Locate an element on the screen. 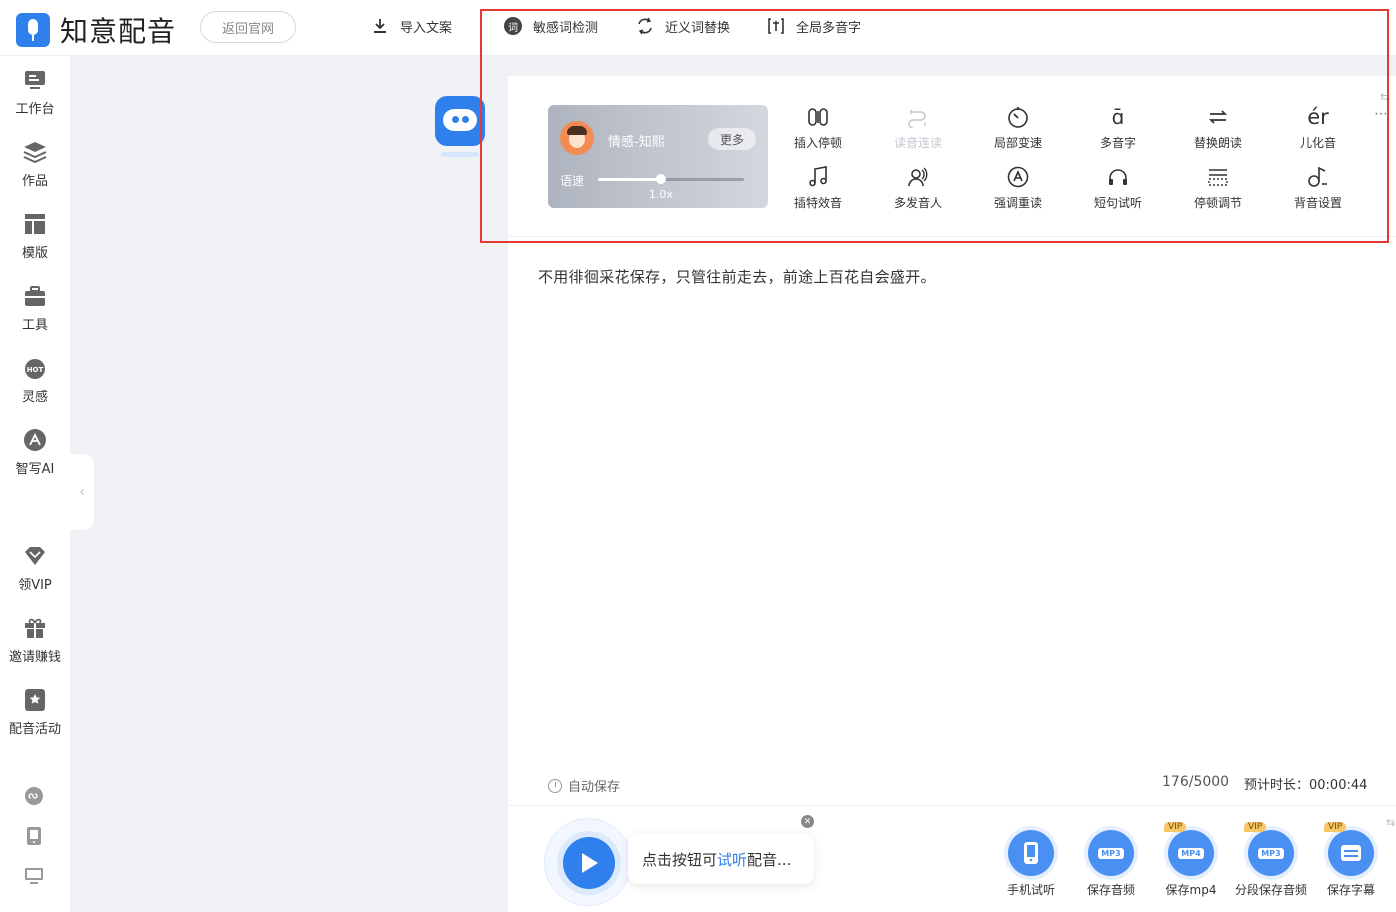 The width and height of the screenshot is (1396, 912). layers-icon is located at coordinates (35, 152).